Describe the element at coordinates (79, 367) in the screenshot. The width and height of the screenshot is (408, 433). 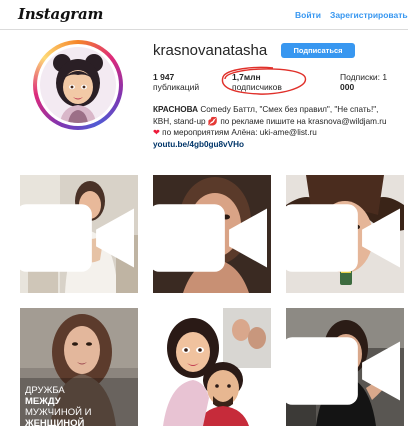
I see `post-thumbnail-4: ДРУЖБА МЕЖДУ МУЖЧИНОЙ И ЖЕНЩИНОЙ` at that location.